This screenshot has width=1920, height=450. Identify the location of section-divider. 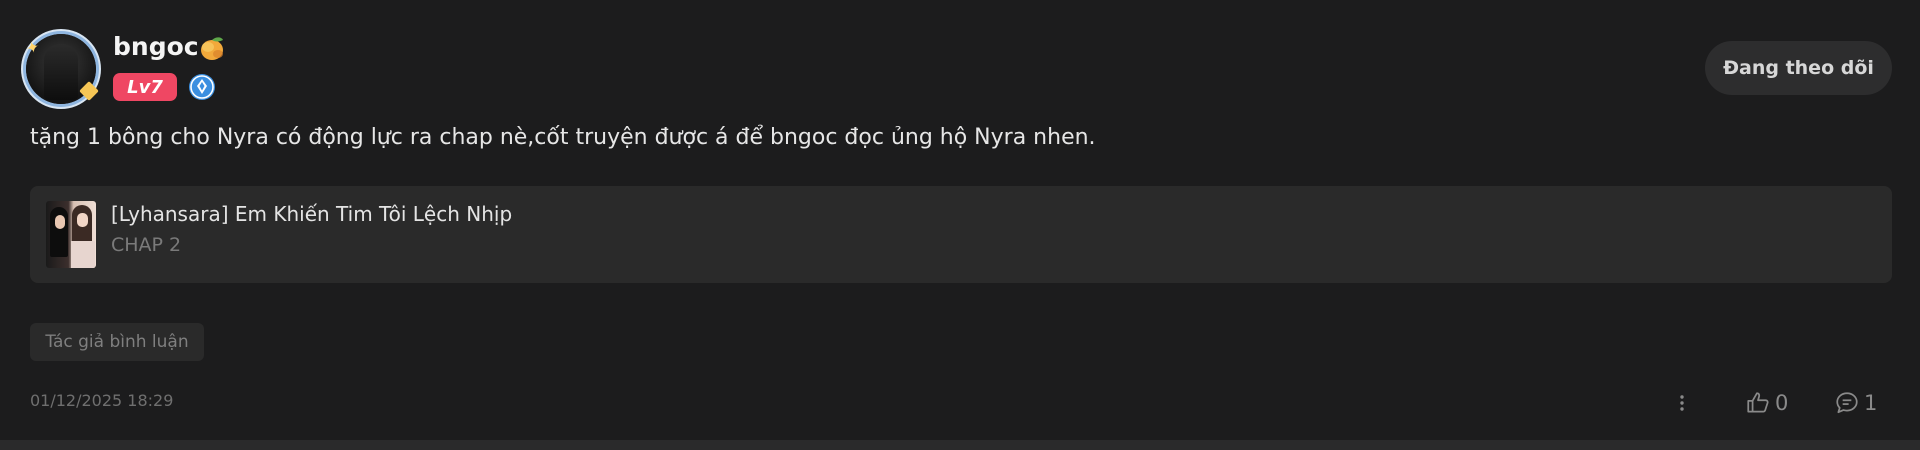
(960, 445).